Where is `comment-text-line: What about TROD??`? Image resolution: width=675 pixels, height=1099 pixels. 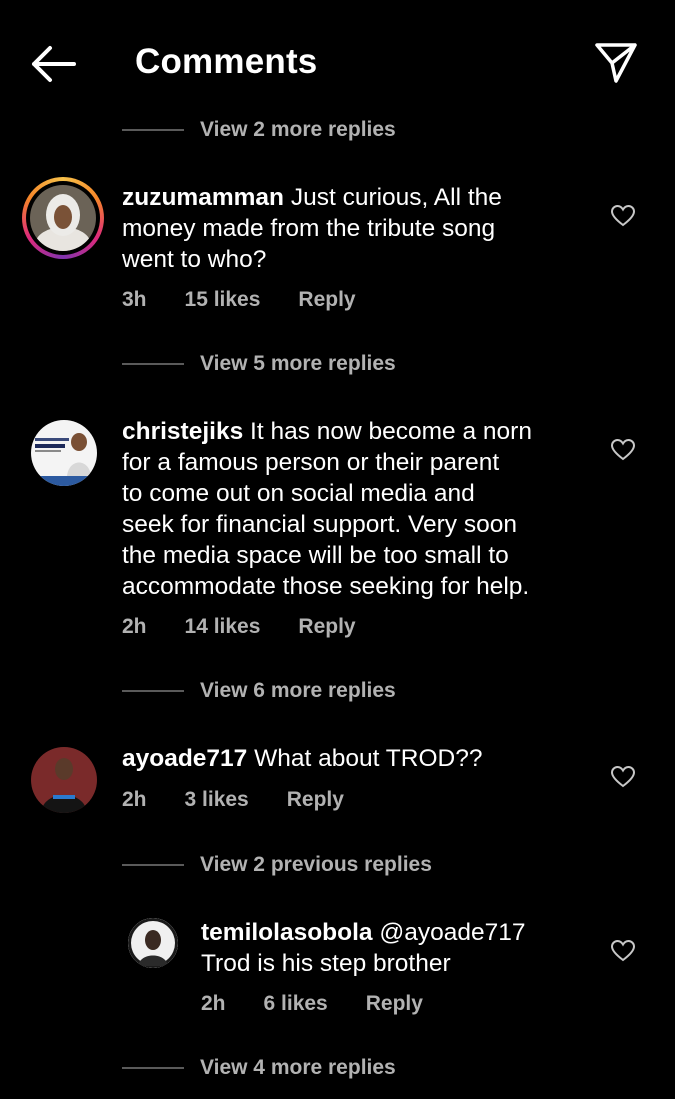 comment-text-line: What about TROD?? is located at coordinates (368, 758).